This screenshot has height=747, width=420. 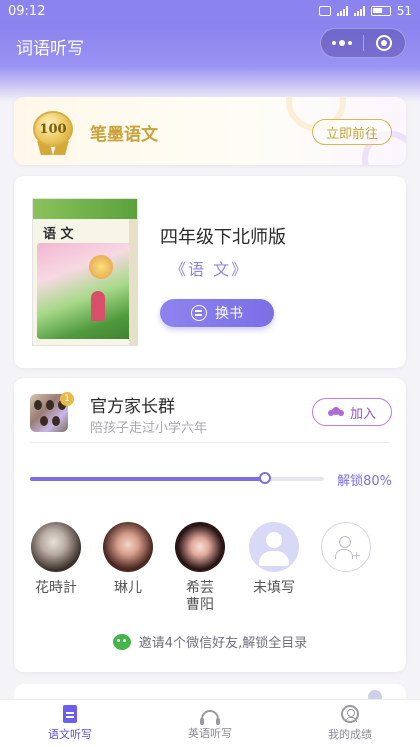 What do you see at coordinates (56, 588) in the screenshot?
I see `member-name: 花時計` at bounding box center [56, 588].